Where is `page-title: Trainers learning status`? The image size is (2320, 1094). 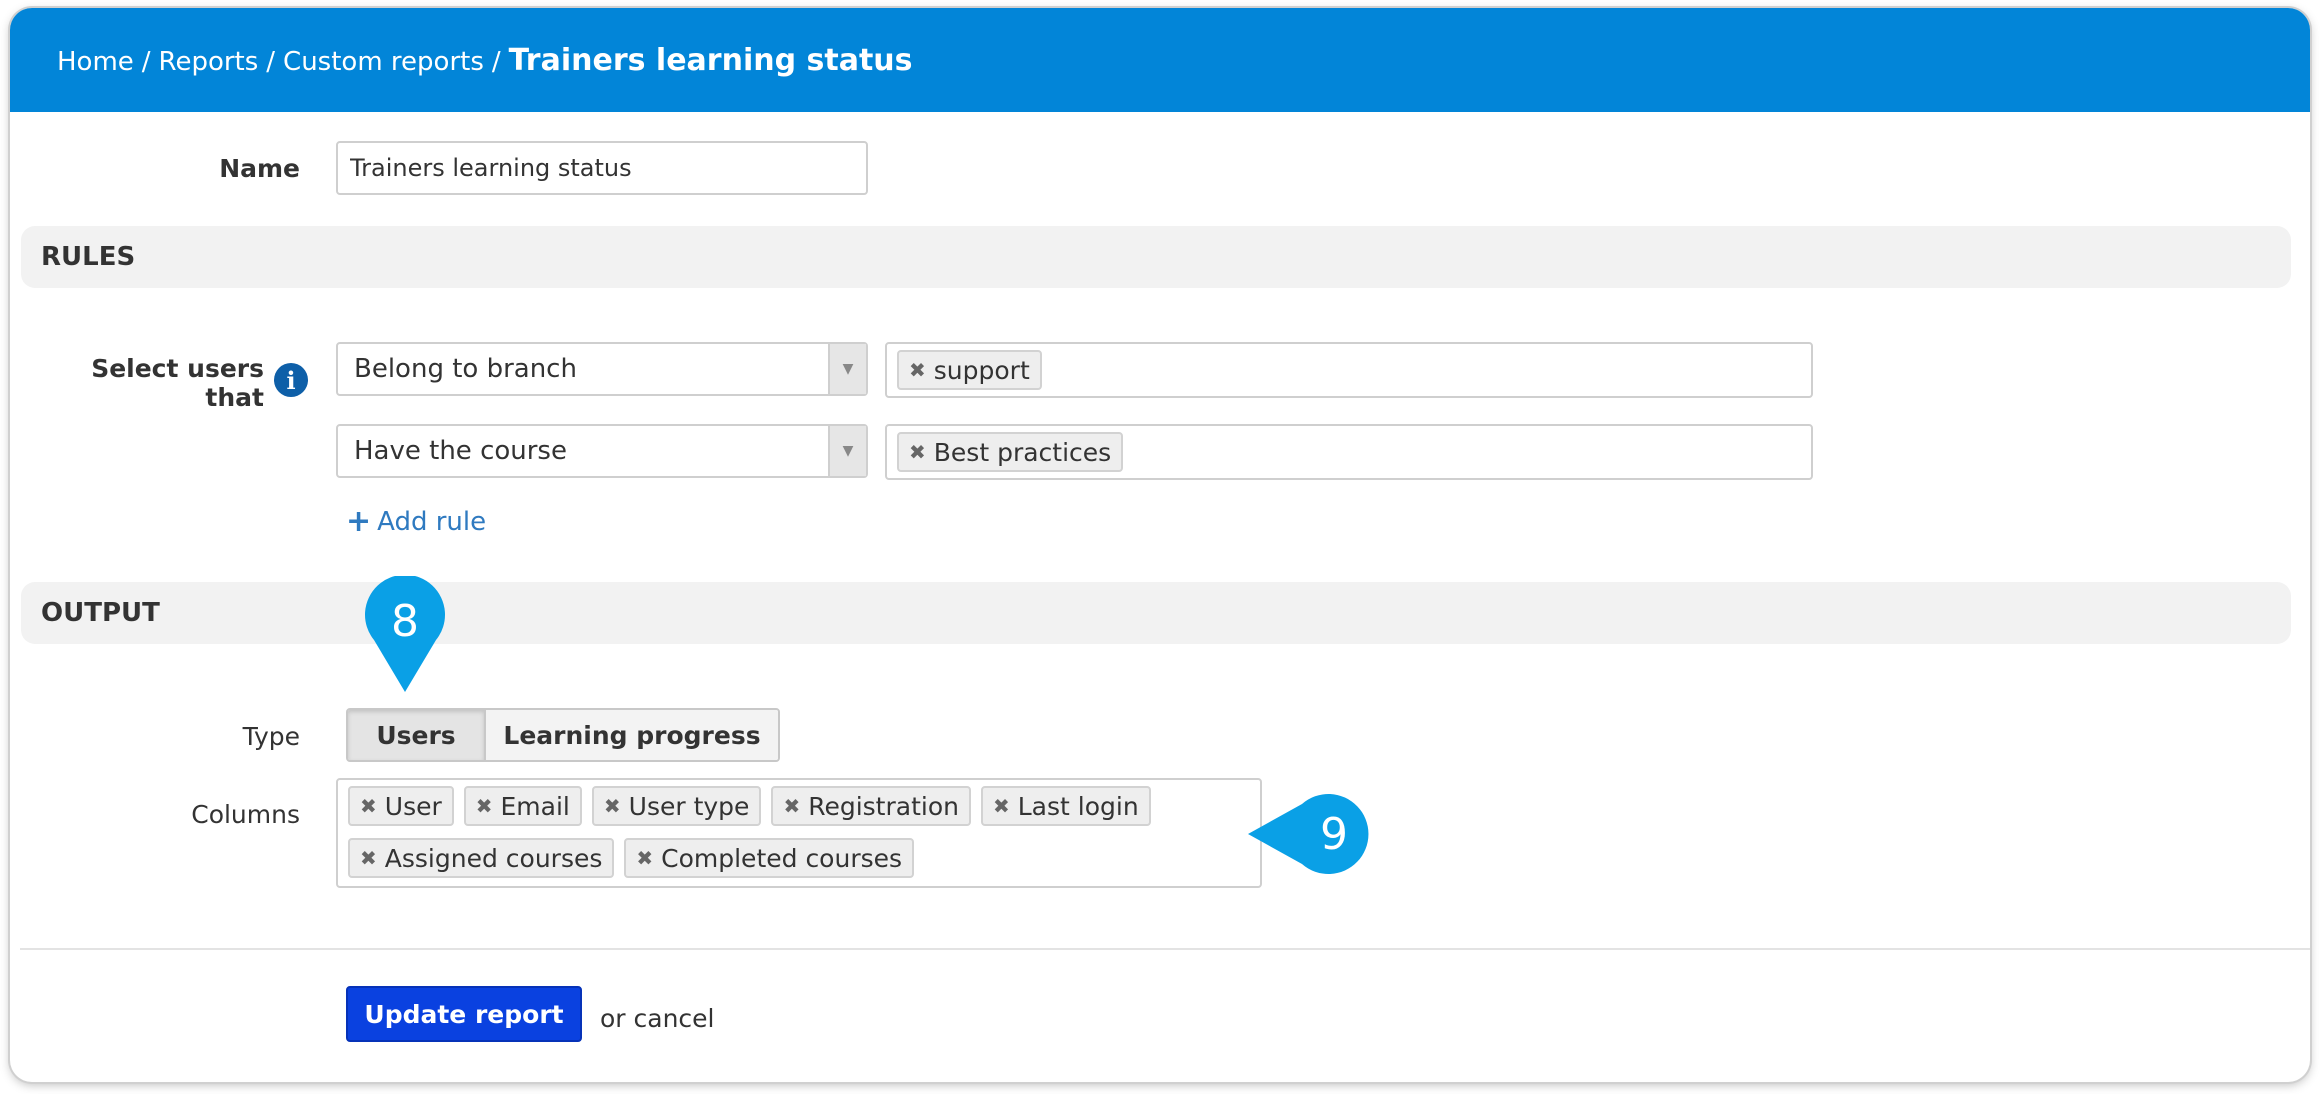 page-title: Trainers learning status is located at coordinates (710, 60).